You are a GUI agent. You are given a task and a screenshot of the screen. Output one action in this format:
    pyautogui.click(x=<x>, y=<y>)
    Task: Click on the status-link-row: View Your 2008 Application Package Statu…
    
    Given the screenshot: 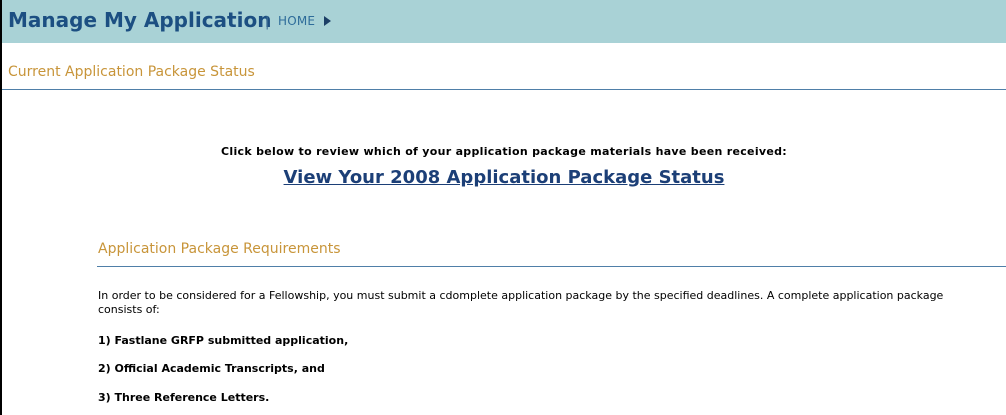 What is the action you would take?
    pyautogui.click(x=504, y=177)
    